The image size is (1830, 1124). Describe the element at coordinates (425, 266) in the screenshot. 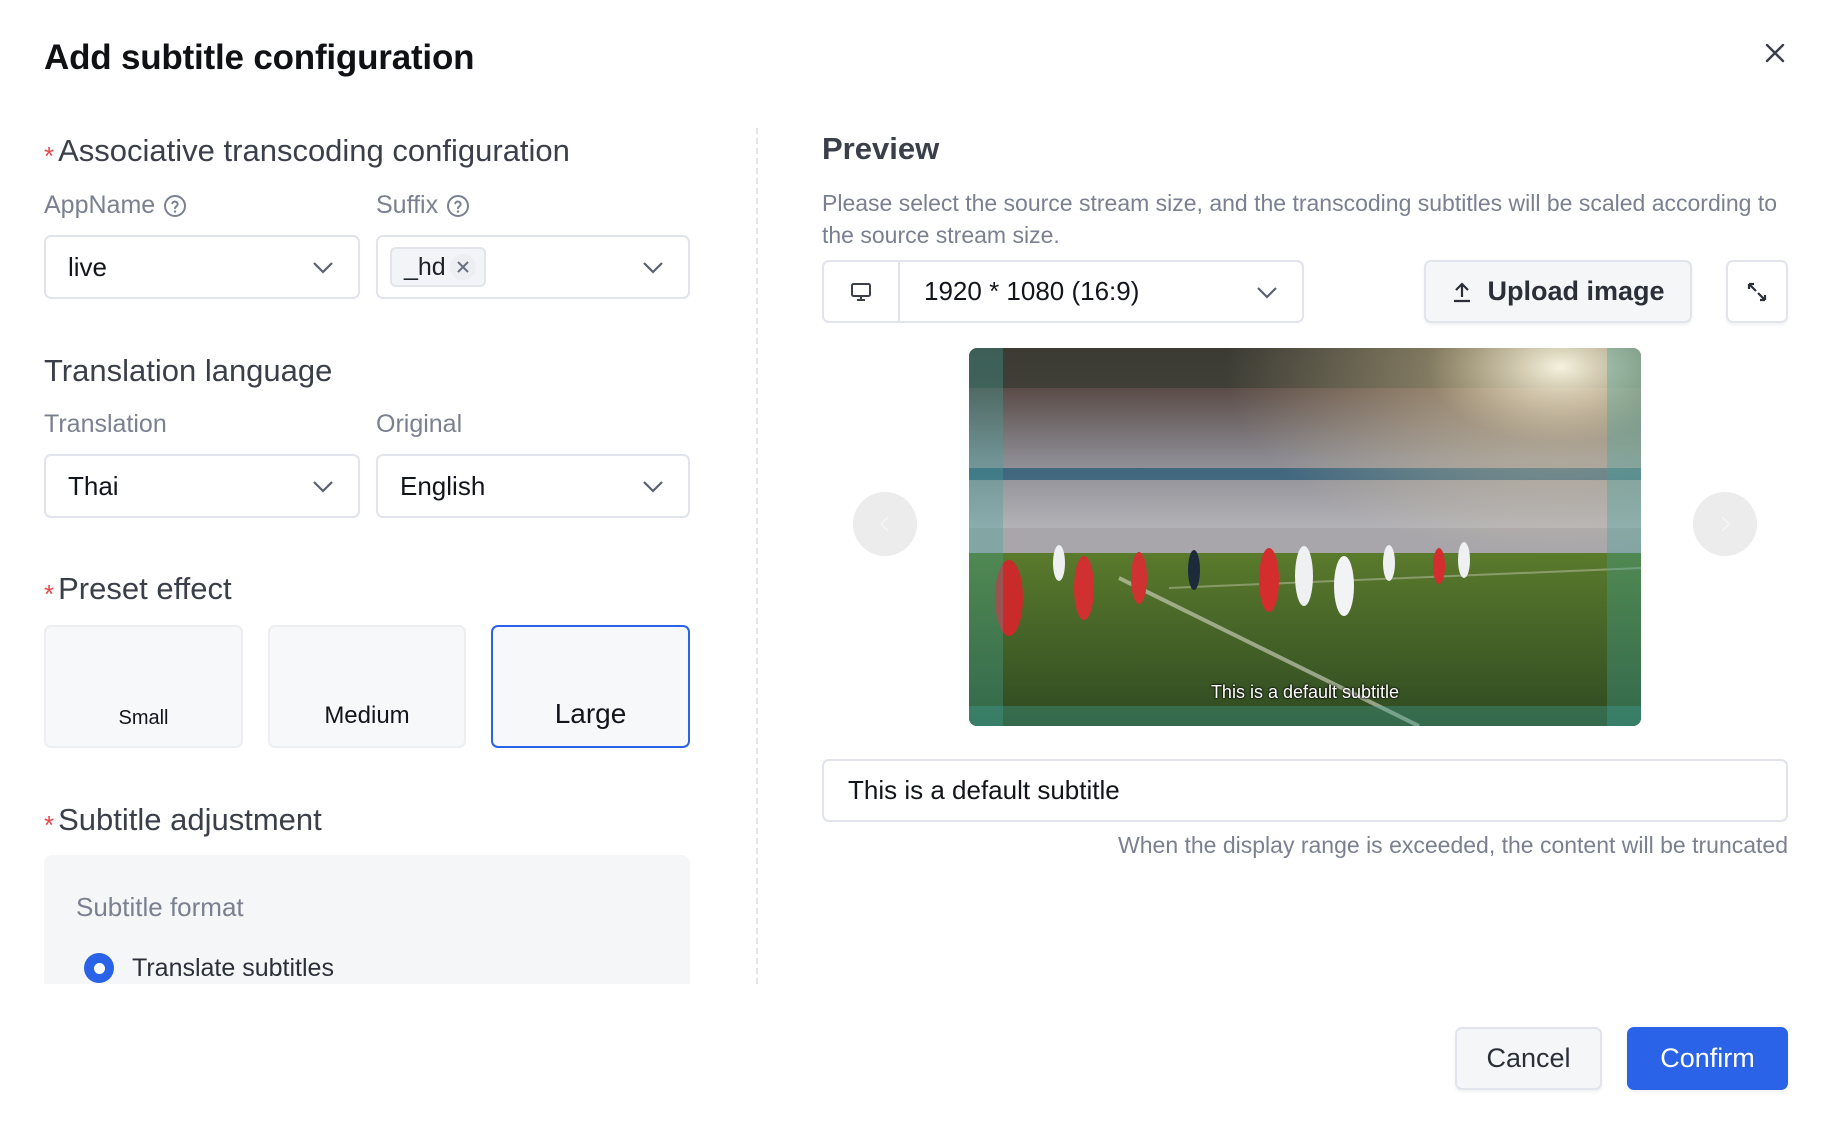

I see `suffix-tag-label: _hd` at that location.